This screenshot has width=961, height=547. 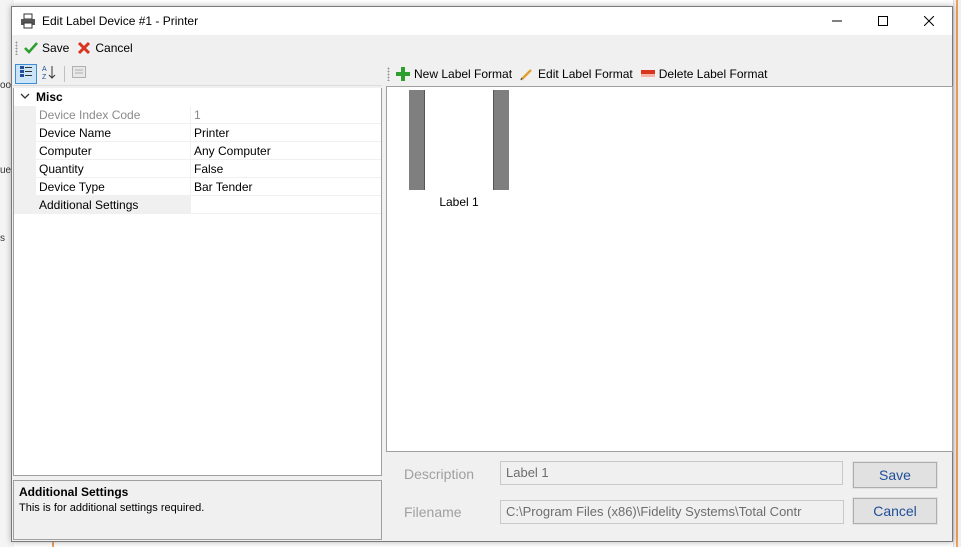 I want to click on minimize-icon, so click(x=837, y=21).